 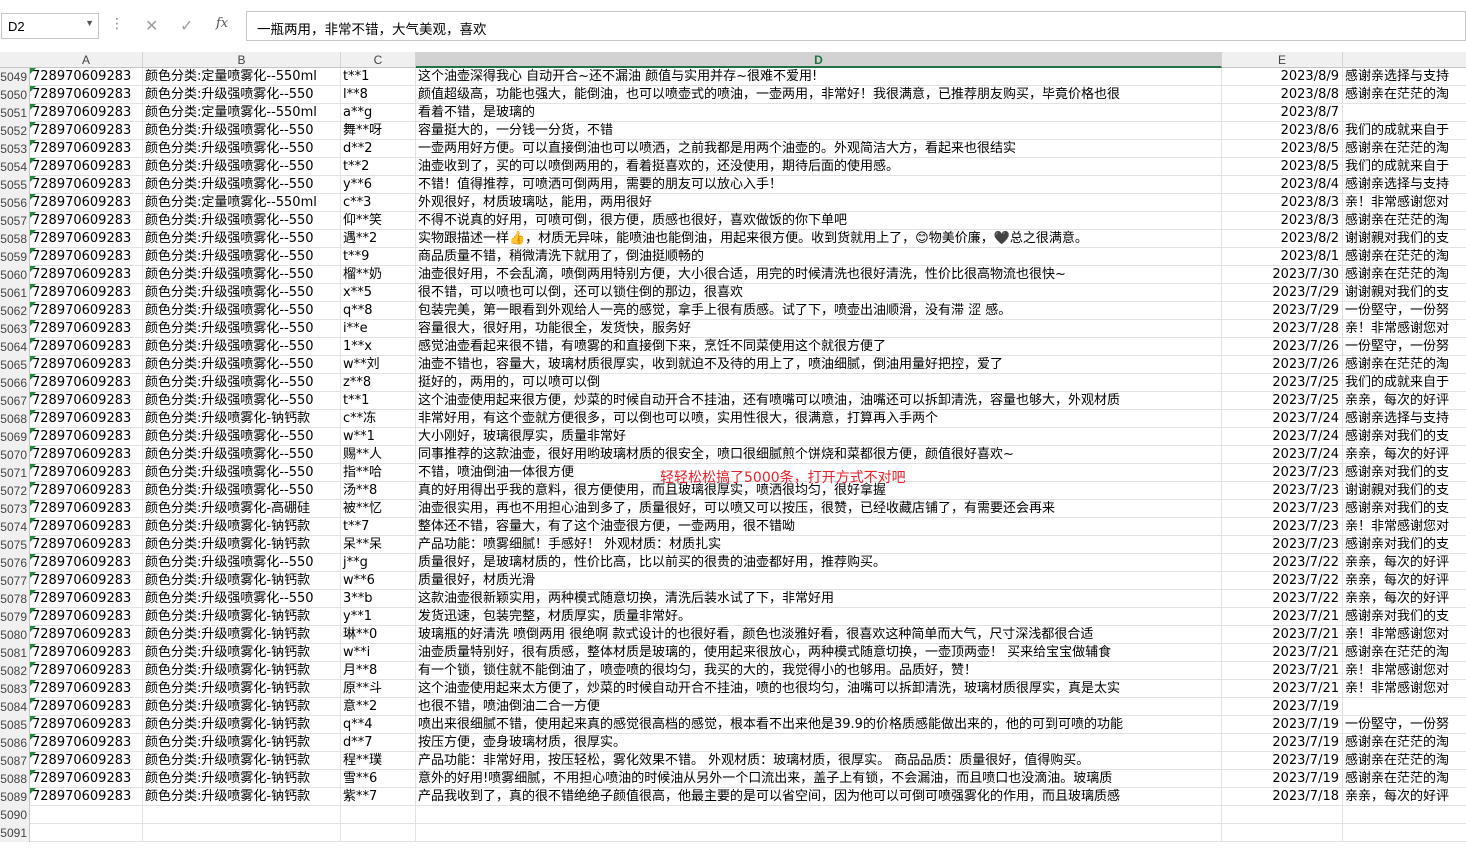 I want to click on cell-c: 琳**0, so click(x=378, y=635).